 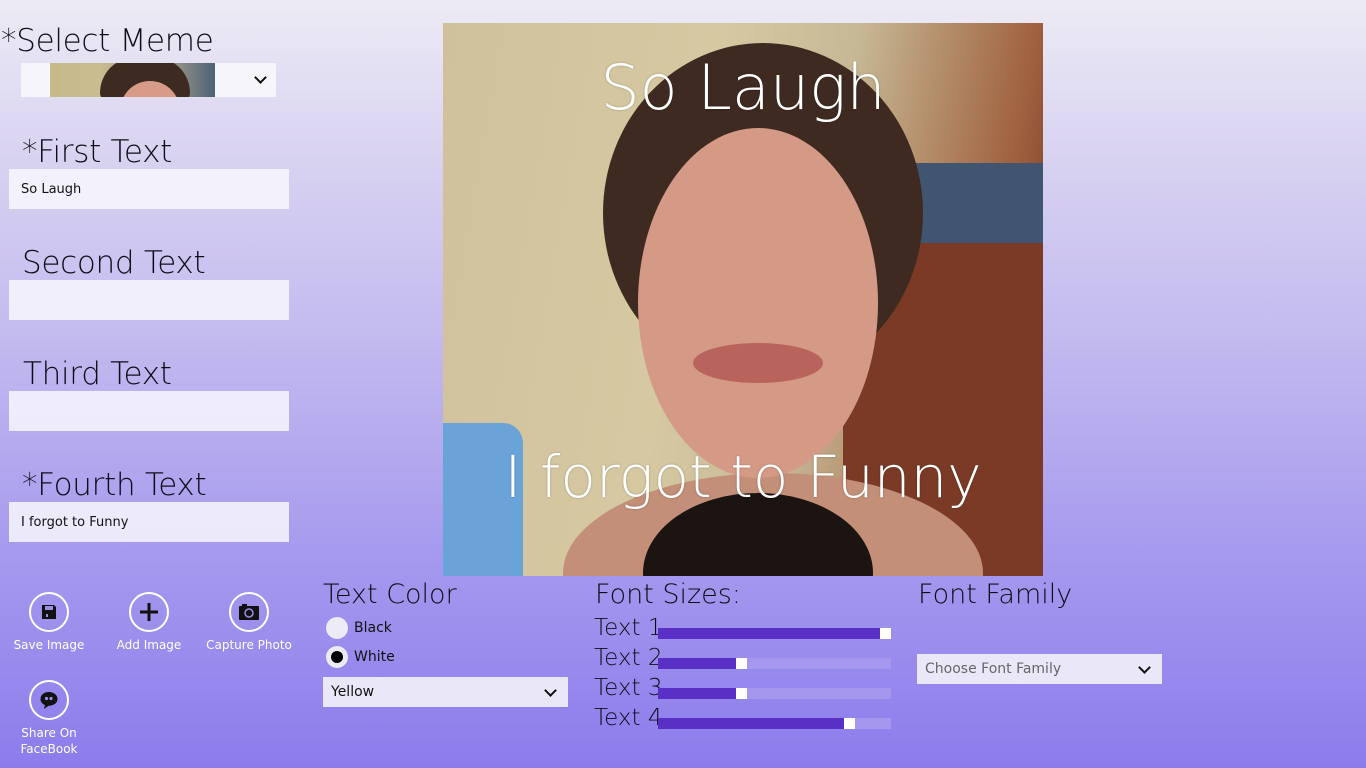 I want to click on share-facebook-button: Share On FaceBook, so click(x=49, y=718).